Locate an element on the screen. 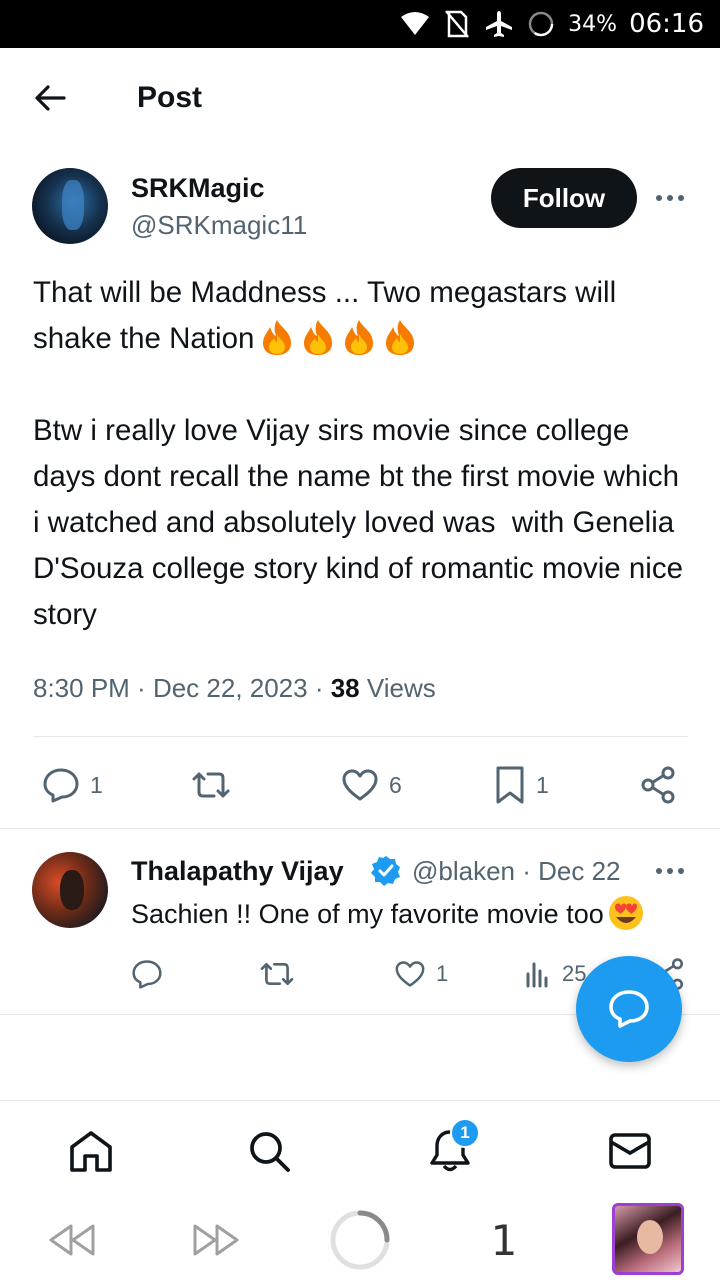 Image resolution: width=720 pixels, height=1280 pixels. reply-more-button is located at coordinates (670, 871).